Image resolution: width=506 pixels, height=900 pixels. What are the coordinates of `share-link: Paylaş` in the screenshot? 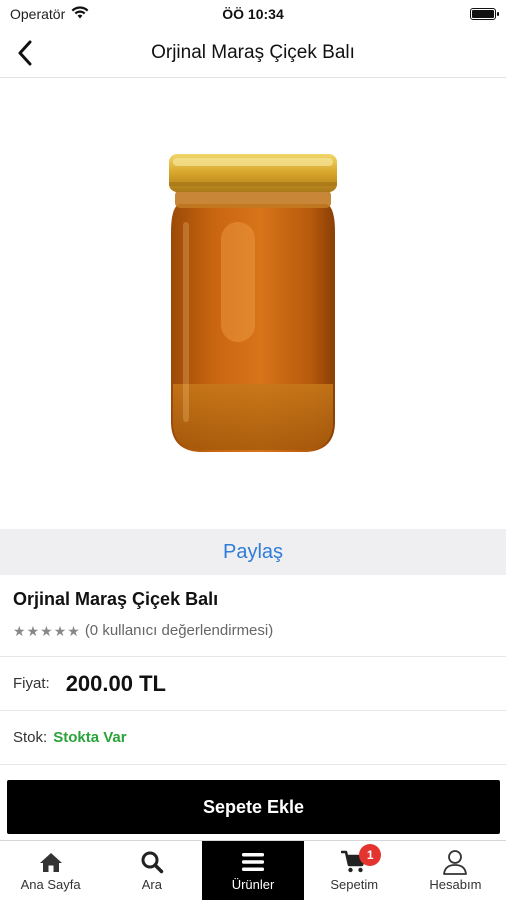 It's located at (253, 552).